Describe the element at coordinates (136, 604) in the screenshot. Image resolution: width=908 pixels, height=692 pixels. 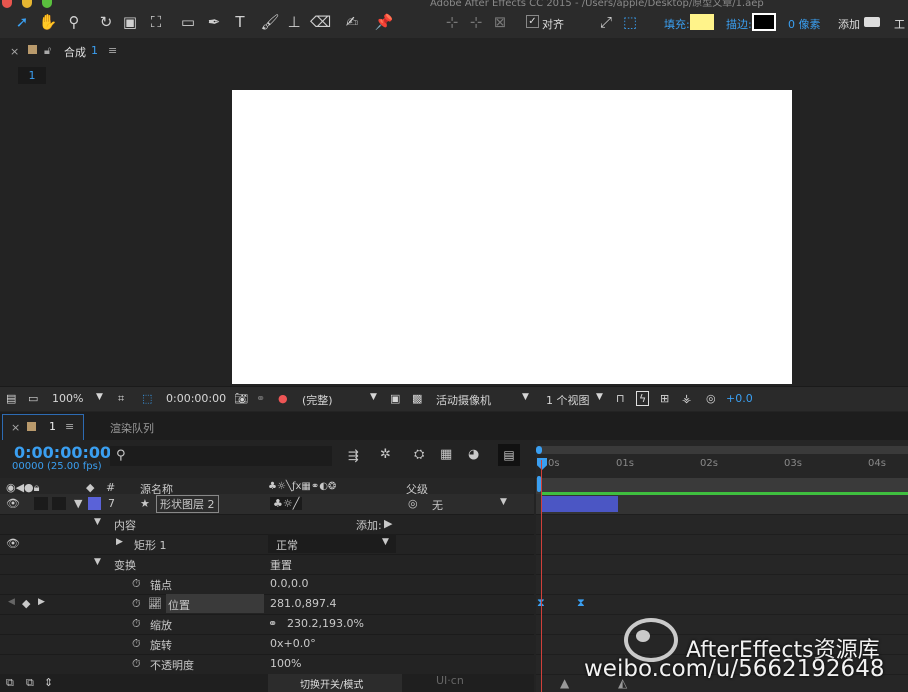
I see `stopwatch-active-icon: ⏱︎` at that location.